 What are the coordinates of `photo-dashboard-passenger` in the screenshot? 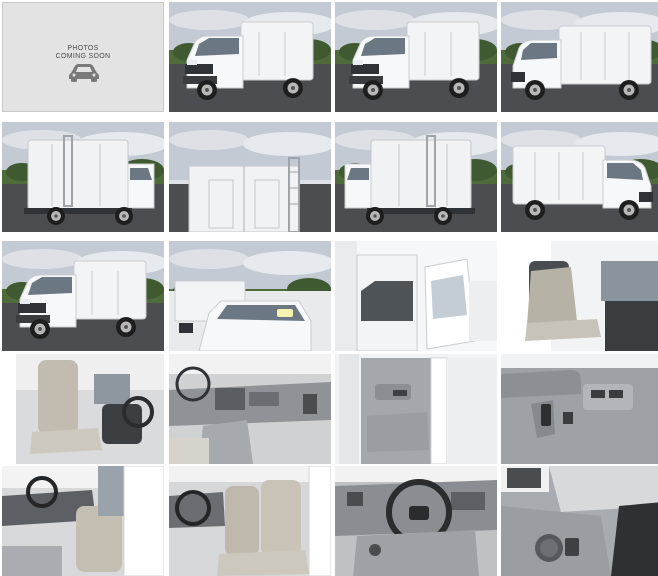 It's located at (250, 409).